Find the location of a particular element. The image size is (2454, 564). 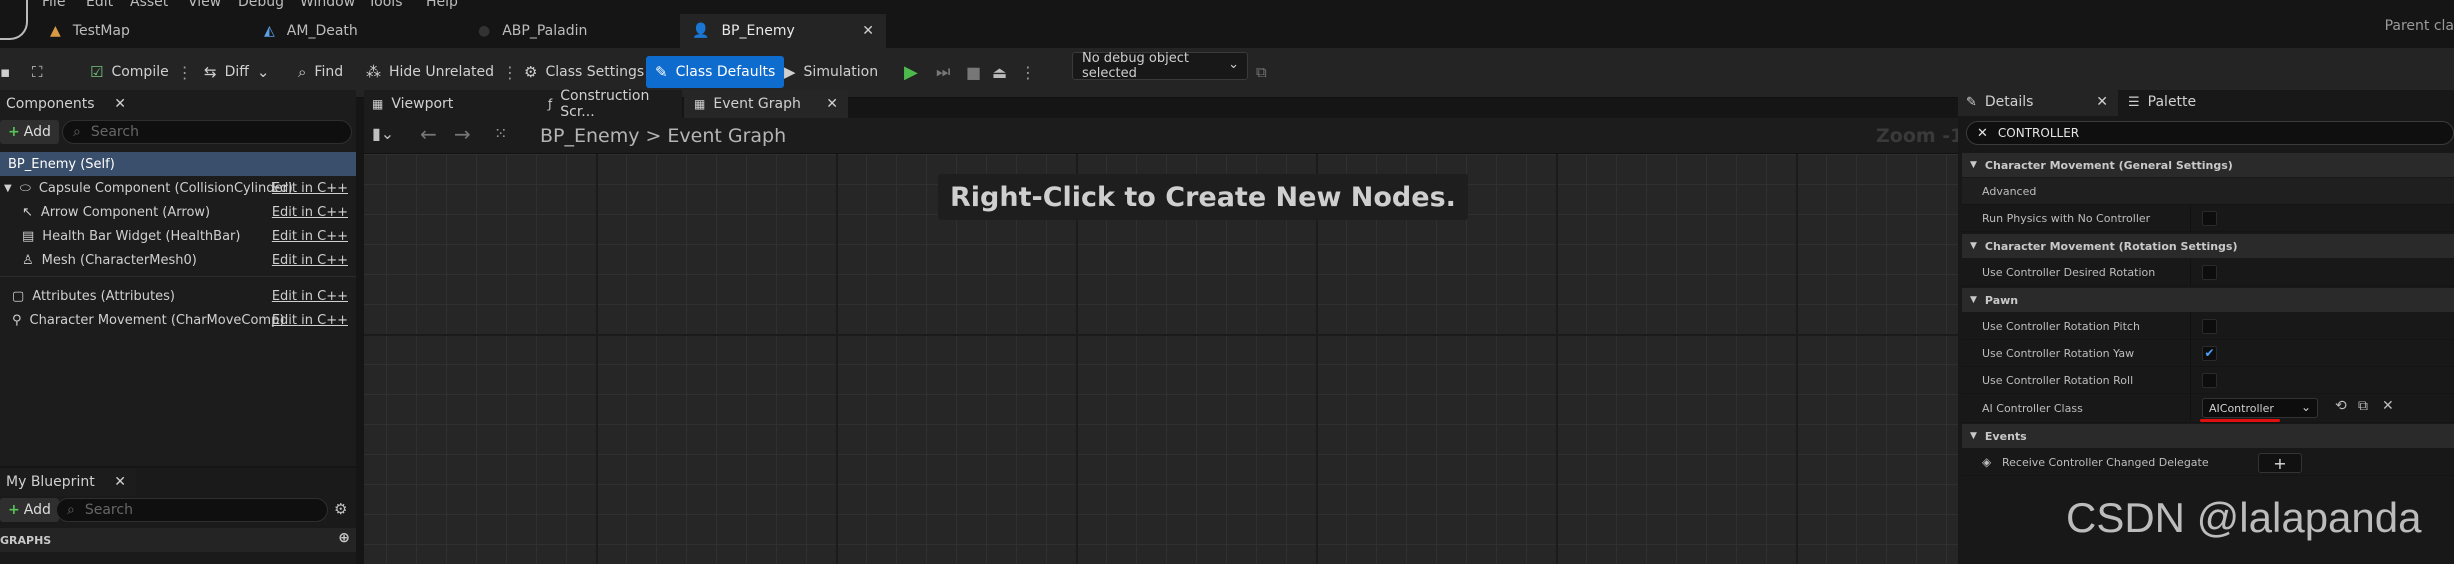

breadcrumb-root: BP_Enemy is located at coordinates (589, 136).